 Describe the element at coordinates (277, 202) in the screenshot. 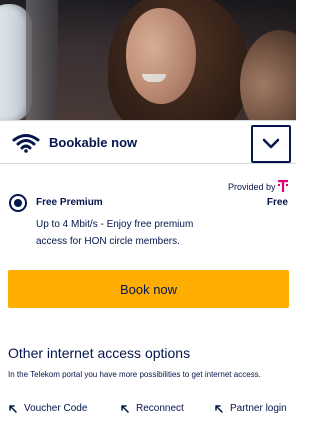

I see `option-price: Free` at that location.